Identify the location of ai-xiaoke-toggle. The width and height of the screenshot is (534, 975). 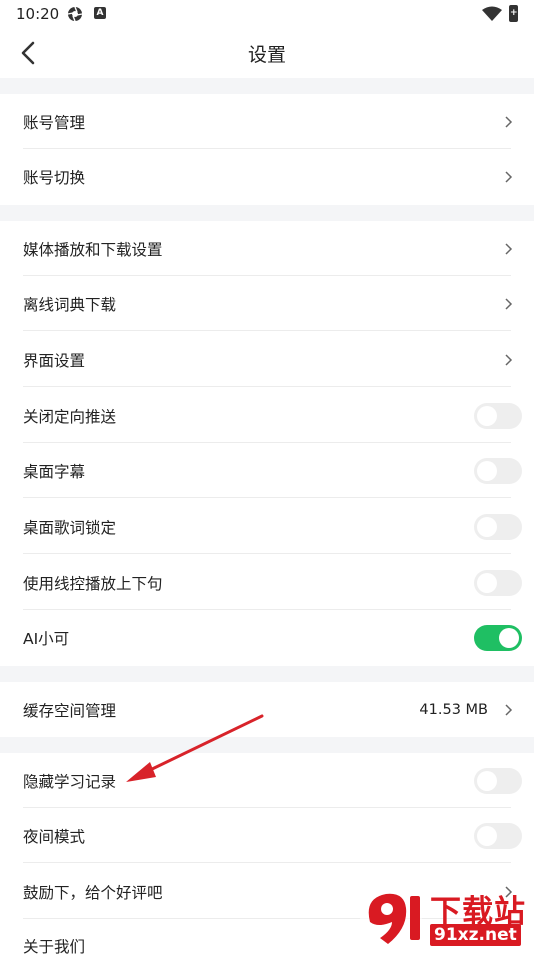
(498, 637).